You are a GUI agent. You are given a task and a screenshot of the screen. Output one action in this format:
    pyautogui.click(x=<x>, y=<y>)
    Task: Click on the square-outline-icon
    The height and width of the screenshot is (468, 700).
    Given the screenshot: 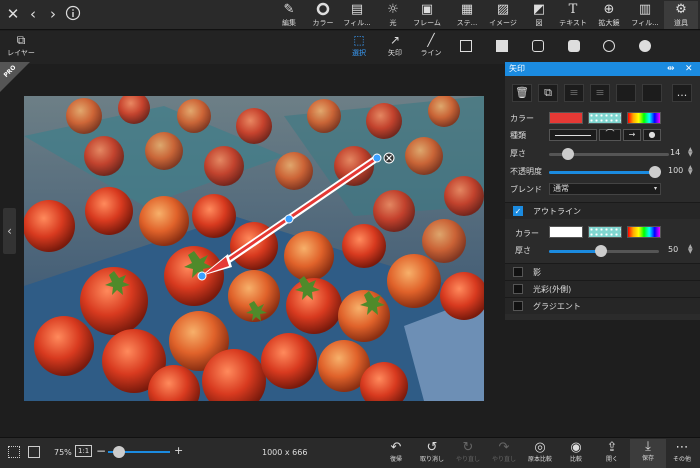 What is the action you would take?
    pyautogui.click(x=466, y=46)
    